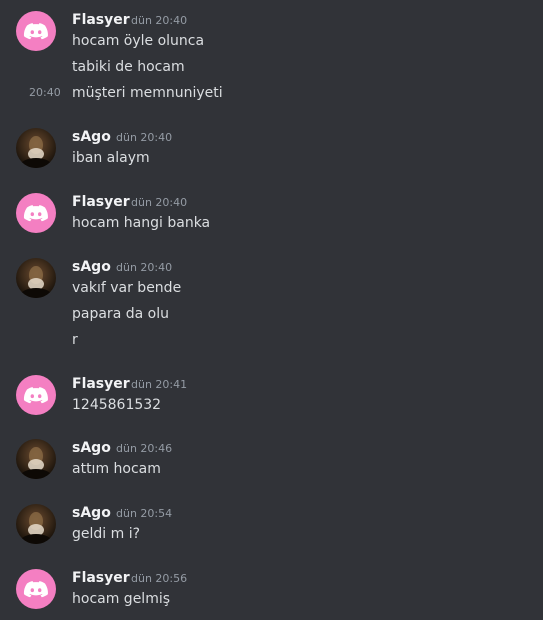 This screenshot has height=620, width=543. Describe the element at coordinates (121, 599) in the screenshot. I see `message-text: hocam gelmiş` at that location.